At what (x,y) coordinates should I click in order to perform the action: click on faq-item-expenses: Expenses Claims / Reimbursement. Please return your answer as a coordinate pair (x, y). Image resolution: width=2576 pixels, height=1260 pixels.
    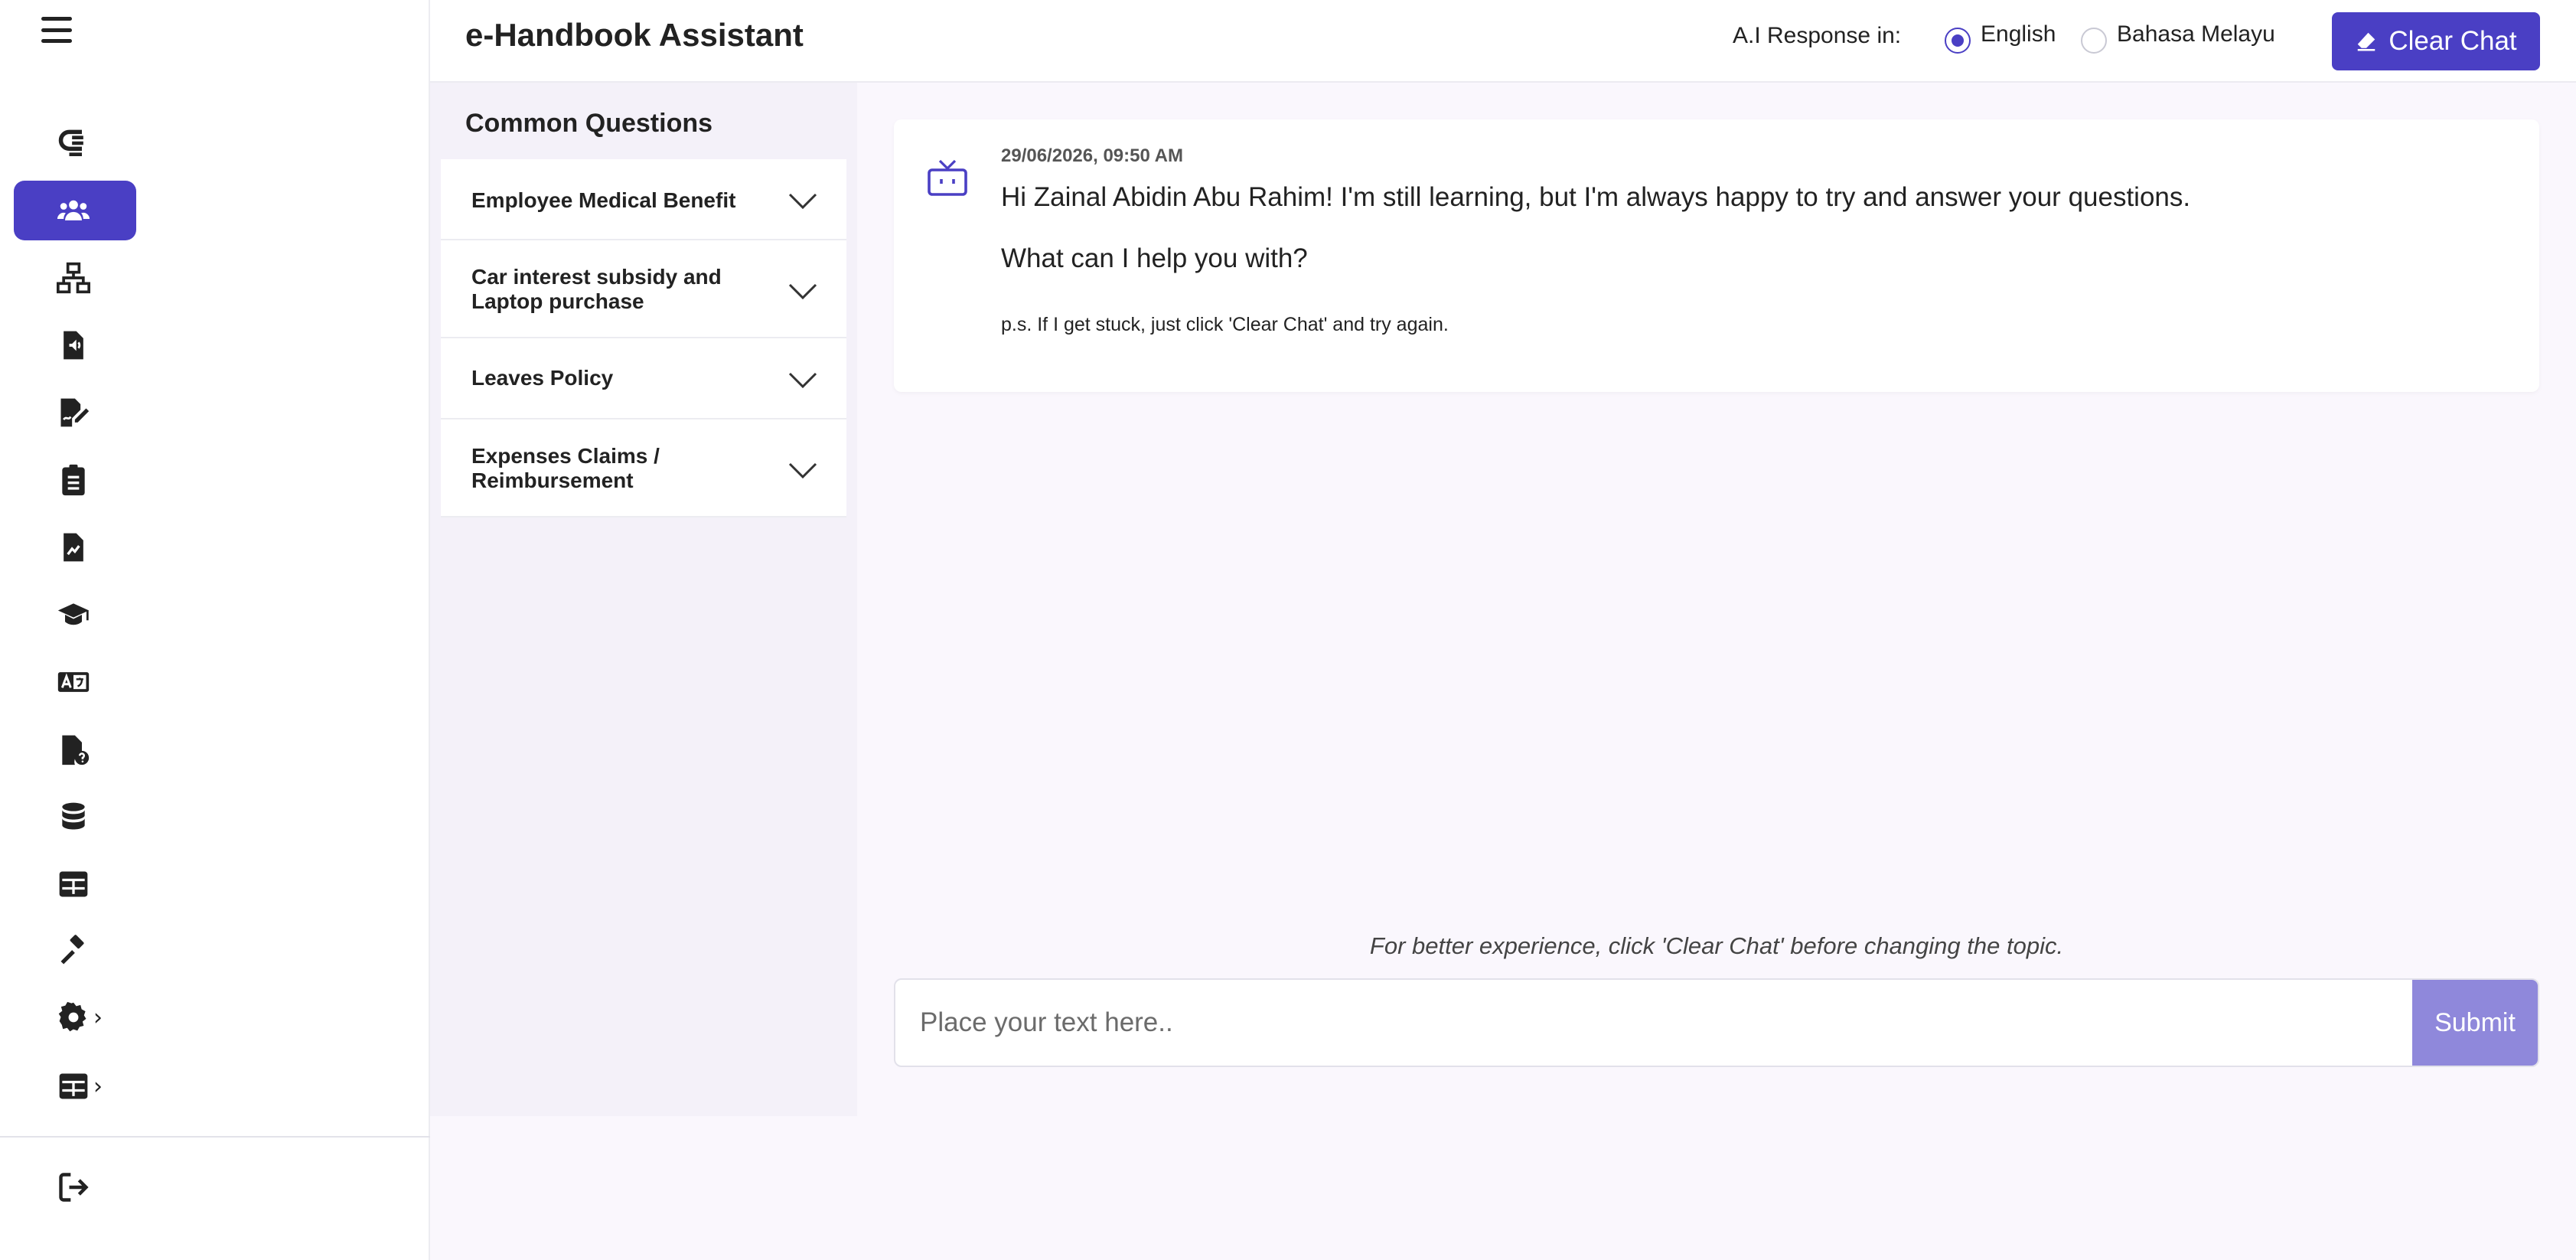
    Looking at the image, I should click on (643, 468).